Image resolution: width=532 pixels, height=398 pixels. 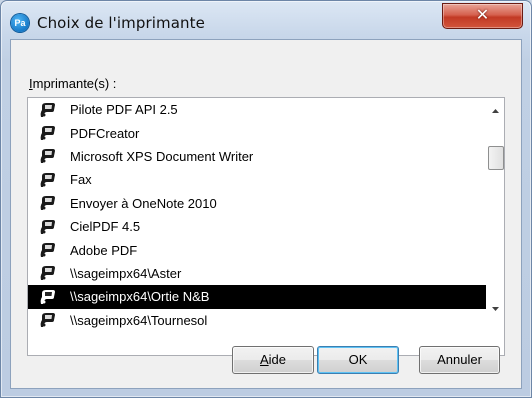 I want to click on close-button: ✕, so click(x=482, y=16).